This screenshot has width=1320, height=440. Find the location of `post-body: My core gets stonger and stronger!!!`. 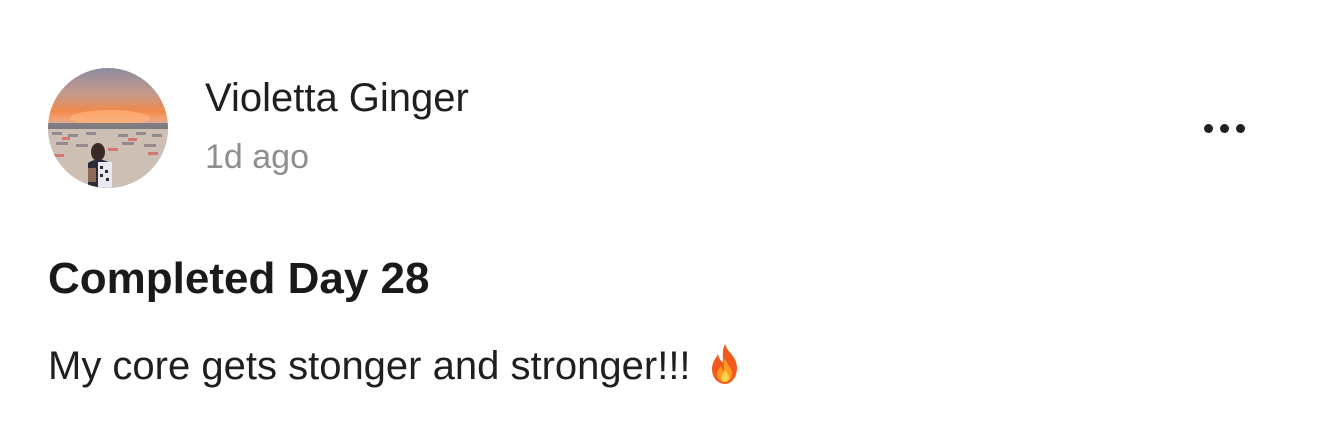

post-body: My core gets stonger and stronger!!! is located at coordinates (396, 366).